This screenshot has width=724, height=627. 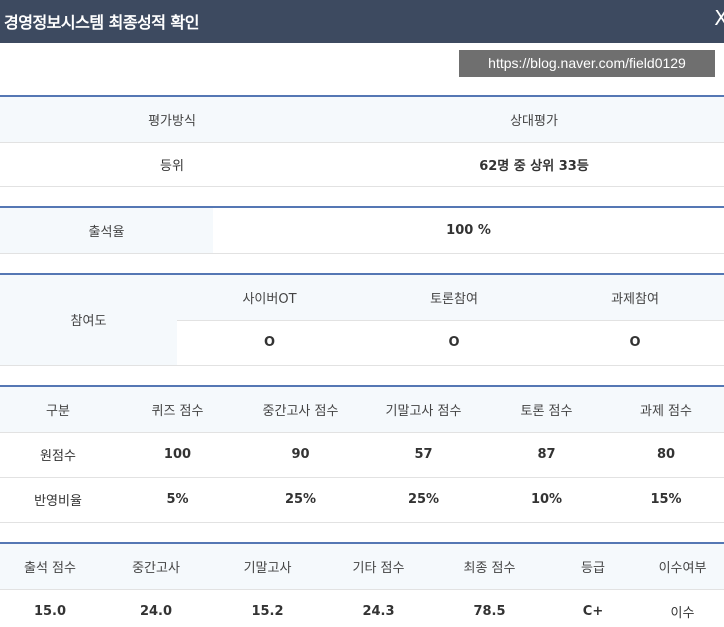 I want to click on title-bar: 경영정보시스템 최종성적 확인 X, so click(x=362, y=21).